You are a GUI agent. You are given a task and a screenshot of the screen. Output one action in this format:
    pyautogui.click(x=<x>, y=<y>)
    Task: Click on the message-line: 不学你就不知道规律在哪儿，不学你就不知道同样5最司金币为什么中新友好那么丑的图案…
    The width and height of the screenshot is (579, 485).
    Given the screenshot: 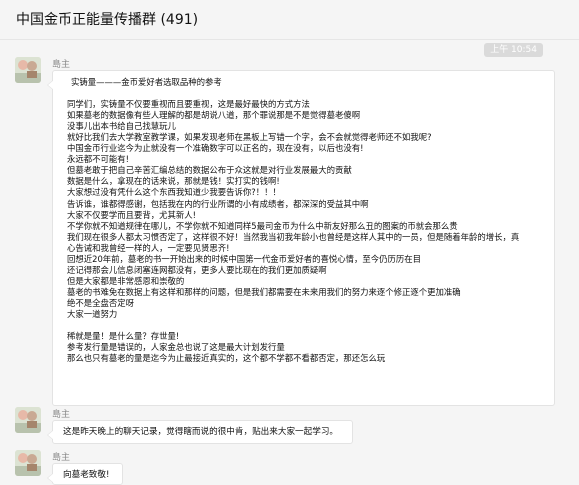 What is the action you would take?
    pyautogui.click(x=262, y=225)
    